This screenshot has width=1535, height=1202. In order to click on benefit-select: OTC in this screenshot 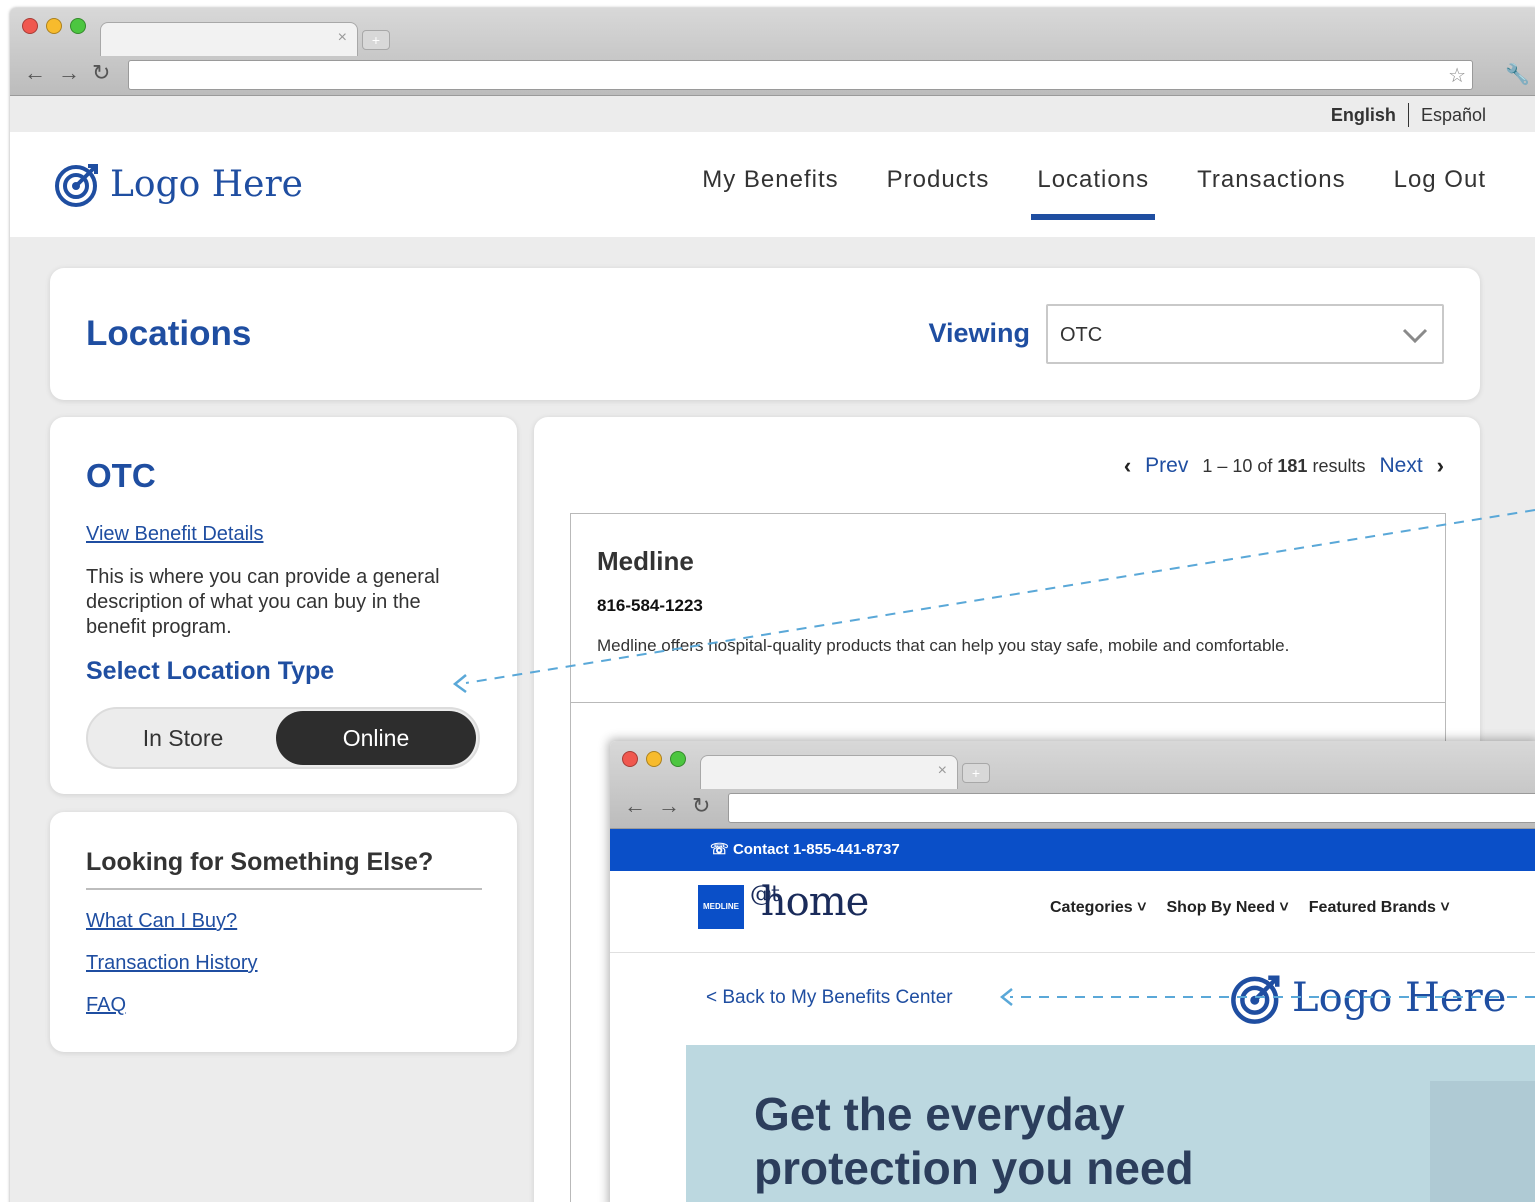, I will do `click(1245, 334)`.